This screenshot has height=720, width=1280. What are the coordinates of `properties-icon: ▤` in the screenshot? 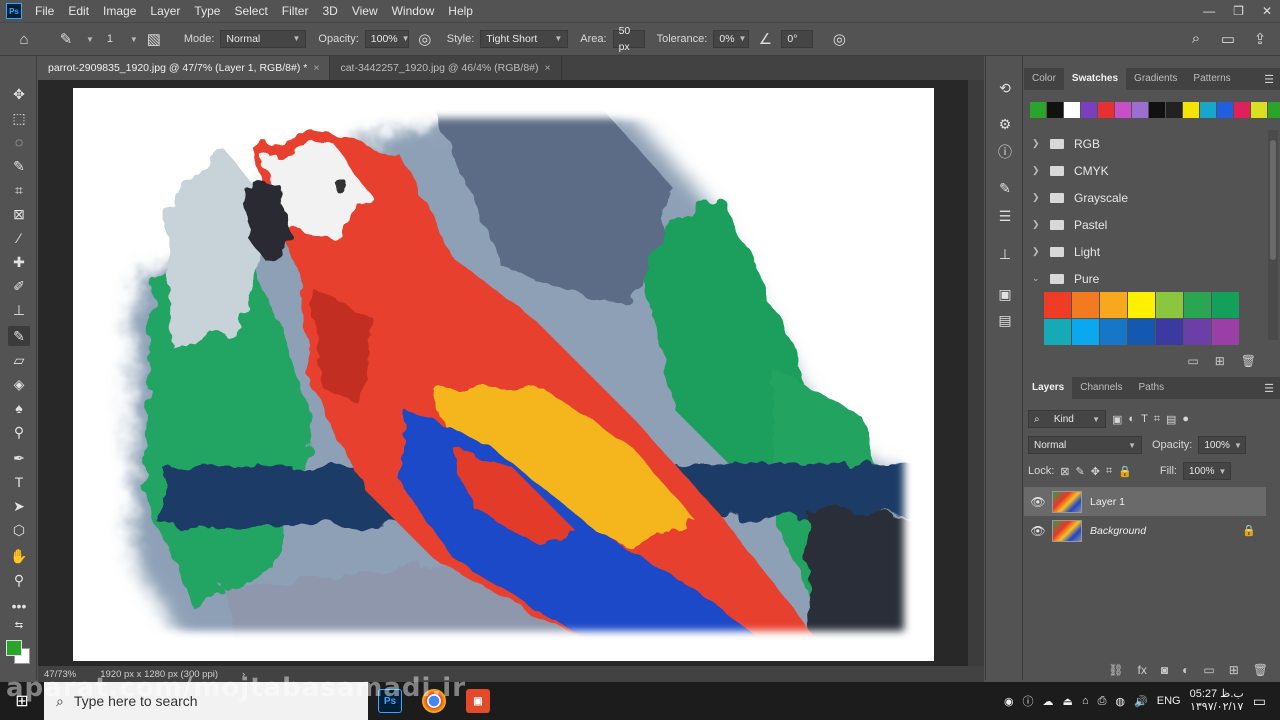 It's located at (1005, 320).